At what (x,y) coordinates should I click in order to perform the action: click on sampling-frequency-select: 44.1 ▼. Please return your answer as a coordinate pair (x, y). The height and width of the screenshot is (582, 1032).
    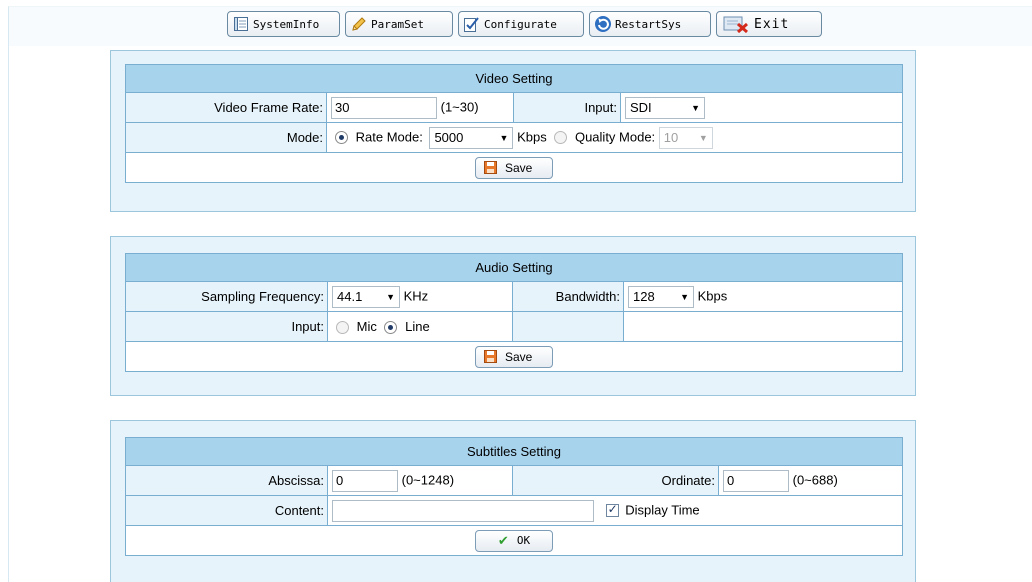
    Looking at the image, I should click on (366, 296).